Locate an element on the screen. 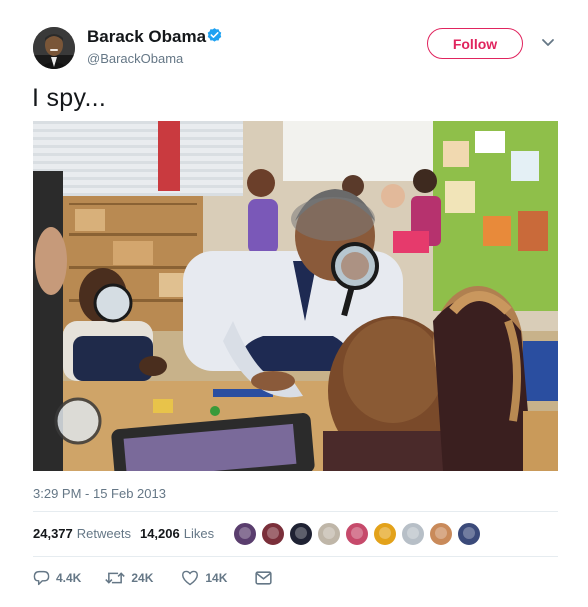 The width and height of the screenshot is (588, 607). author-handle: @BarackObama is located at coordinates (135, 58).